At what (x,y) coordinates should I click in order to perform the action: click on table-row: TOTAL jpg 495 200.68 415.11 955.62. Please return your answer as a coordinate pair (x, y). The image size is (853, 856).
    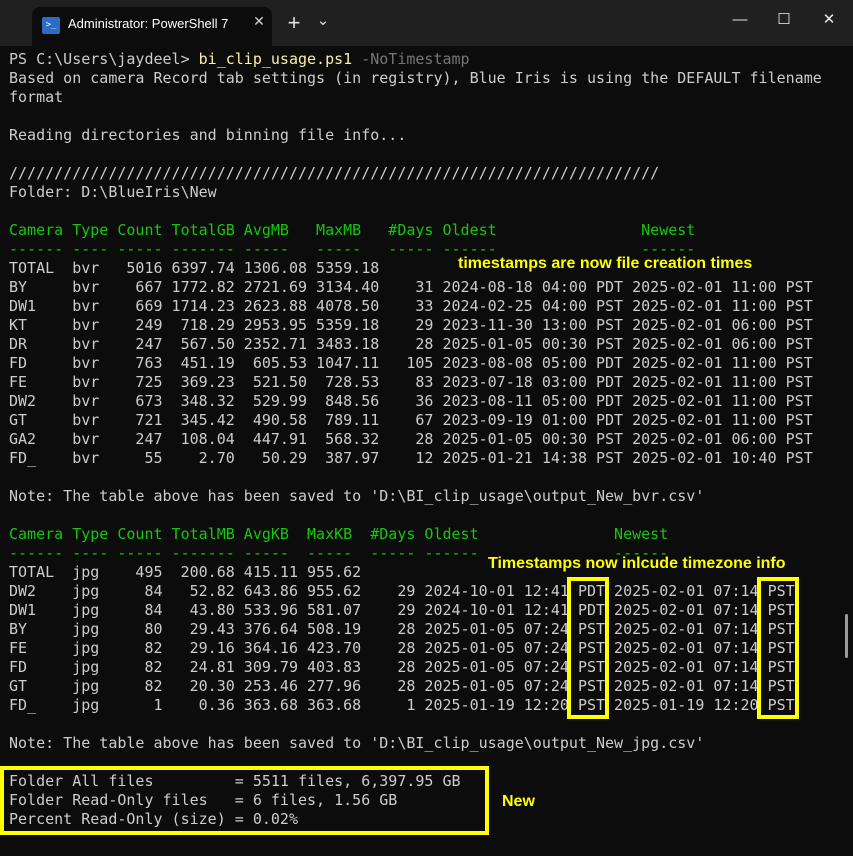
    Looking at the image, I should click on (185, 572).